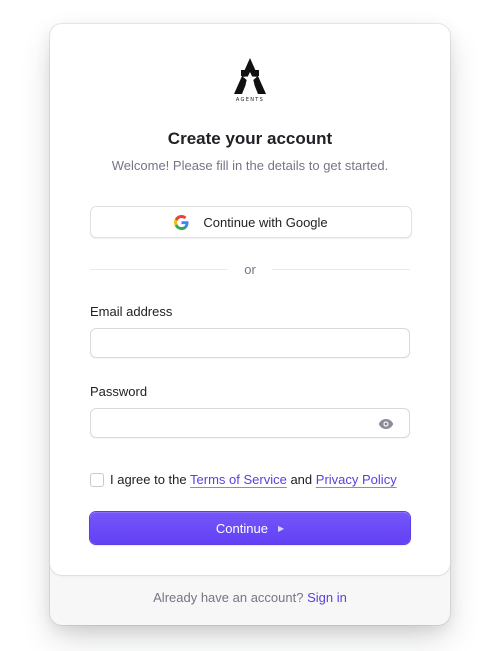  Describe the element at coordinates (301, 479) in the screenshot. I see `terms-conjunction: and` at that location.